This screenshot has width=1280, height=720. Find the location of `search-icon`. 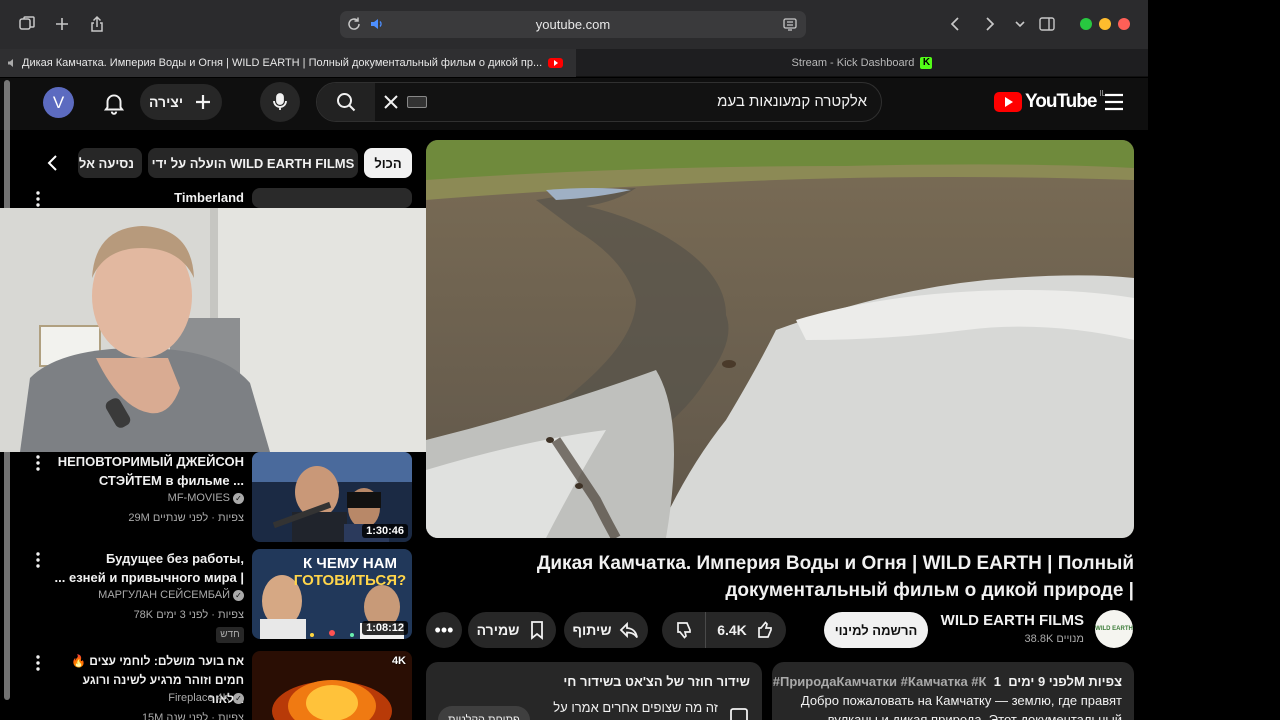

search-icon is located at coordinates (346, 102).